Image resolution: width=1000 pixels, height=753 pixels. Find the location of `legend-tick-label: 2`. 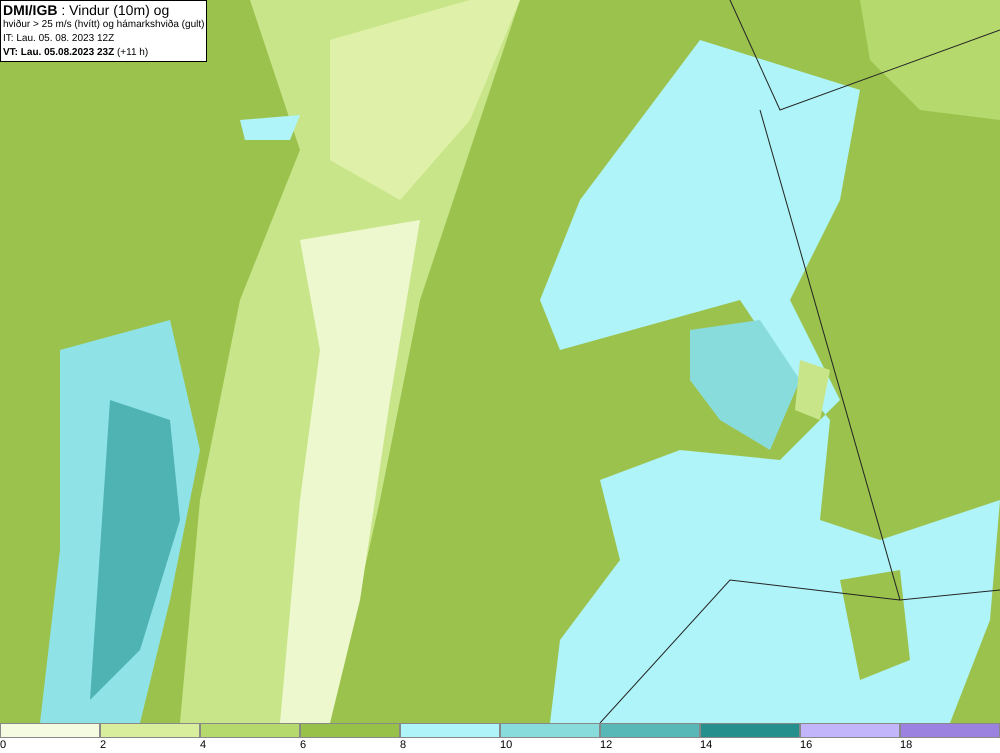

legend-tick-label: 2 is located at coordinates (103, 745).